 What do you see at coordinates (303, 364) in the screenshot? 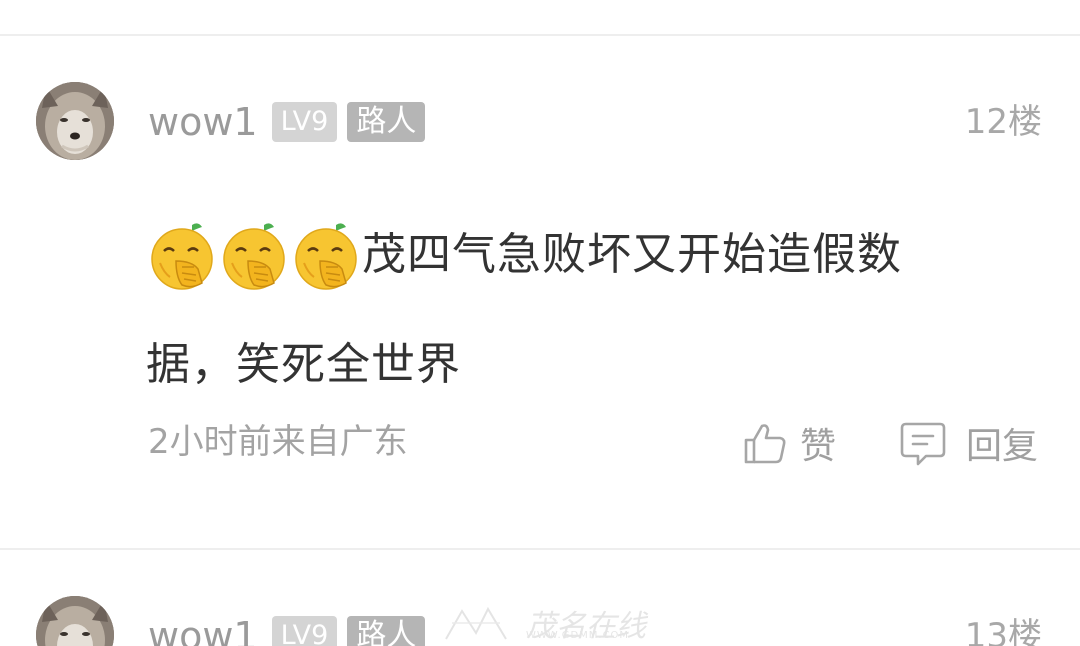
I see `comment-text-line2: 据，笑死全世界` at bounding box center [303, 364].